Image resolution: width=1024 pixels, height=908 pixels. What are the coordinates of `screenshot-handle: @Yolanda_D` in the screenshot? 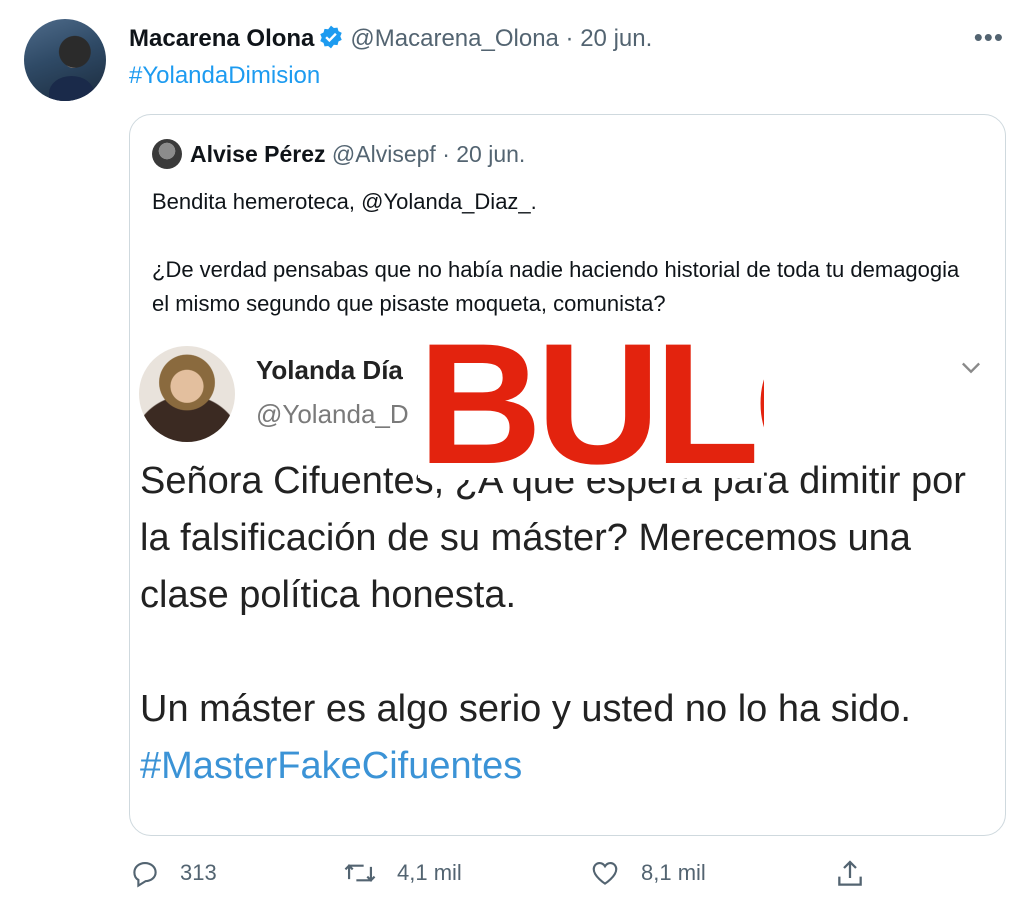 It's located at (332, 414).